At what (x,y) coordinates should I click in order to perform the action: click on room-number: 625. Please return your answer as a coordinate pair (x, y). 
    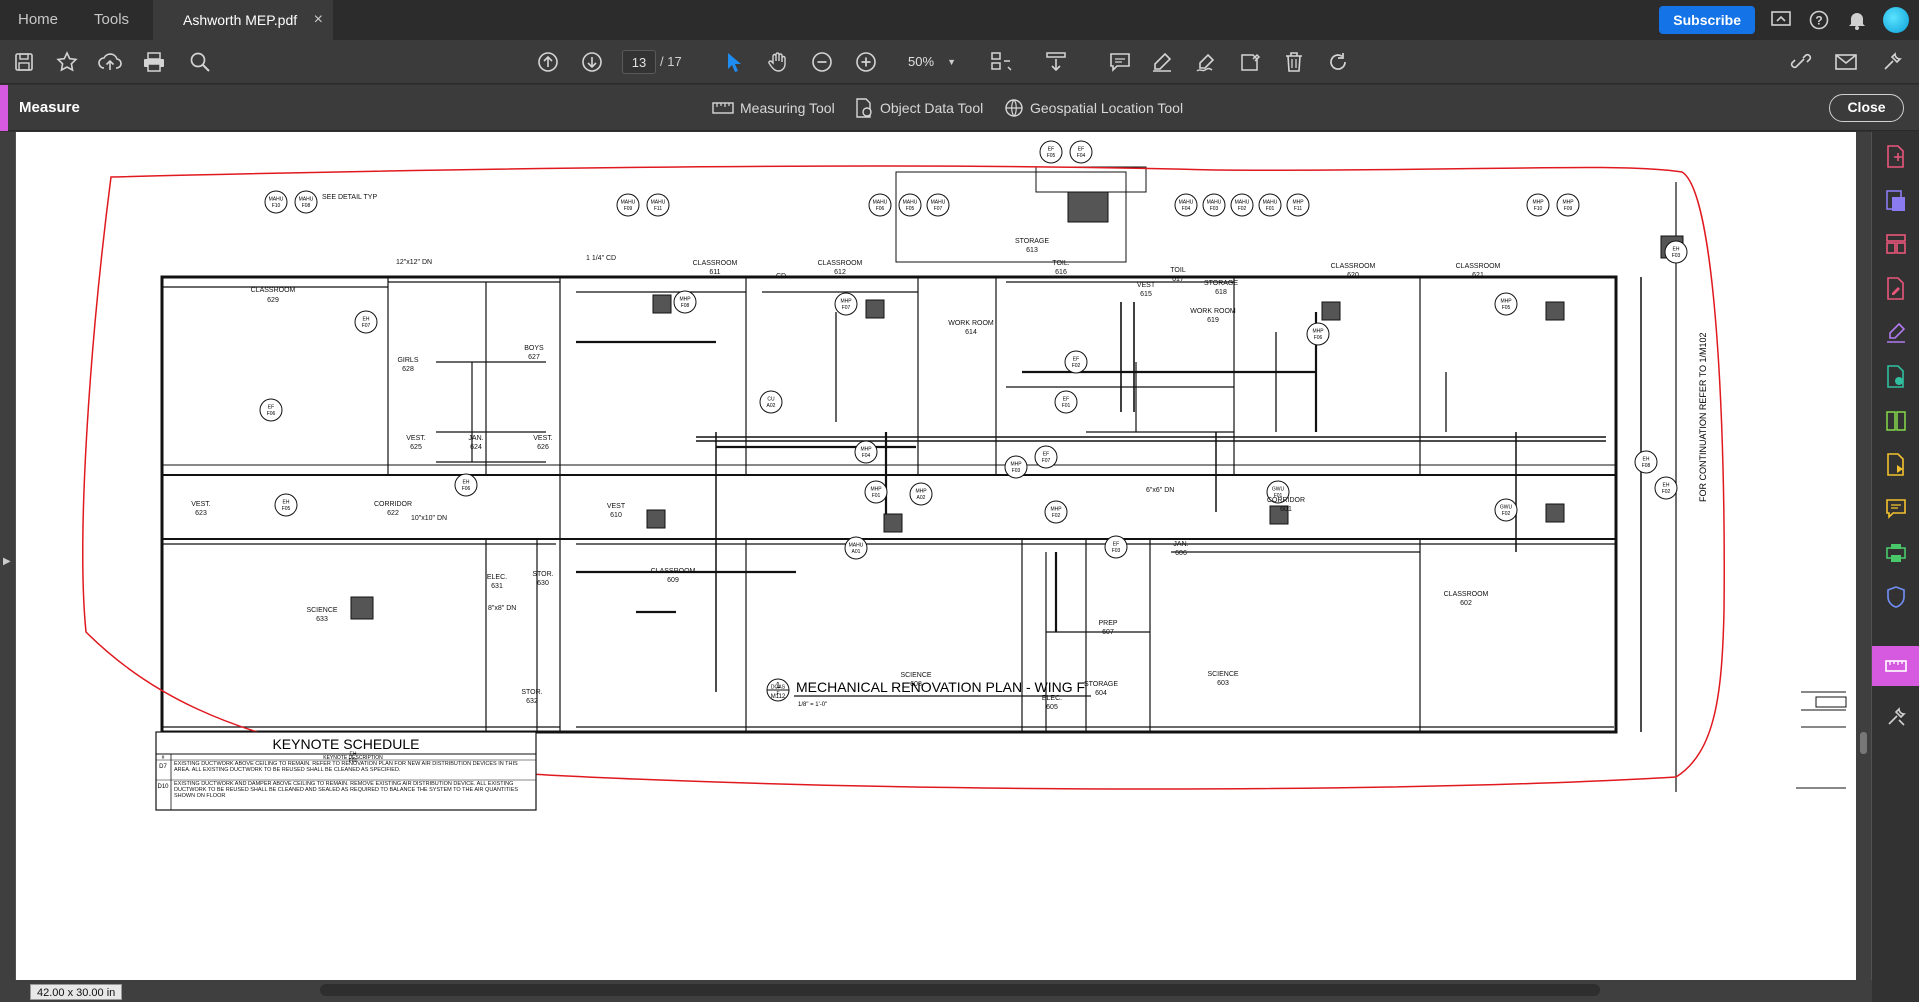
    Looking at the image, I should click on (416, 447).